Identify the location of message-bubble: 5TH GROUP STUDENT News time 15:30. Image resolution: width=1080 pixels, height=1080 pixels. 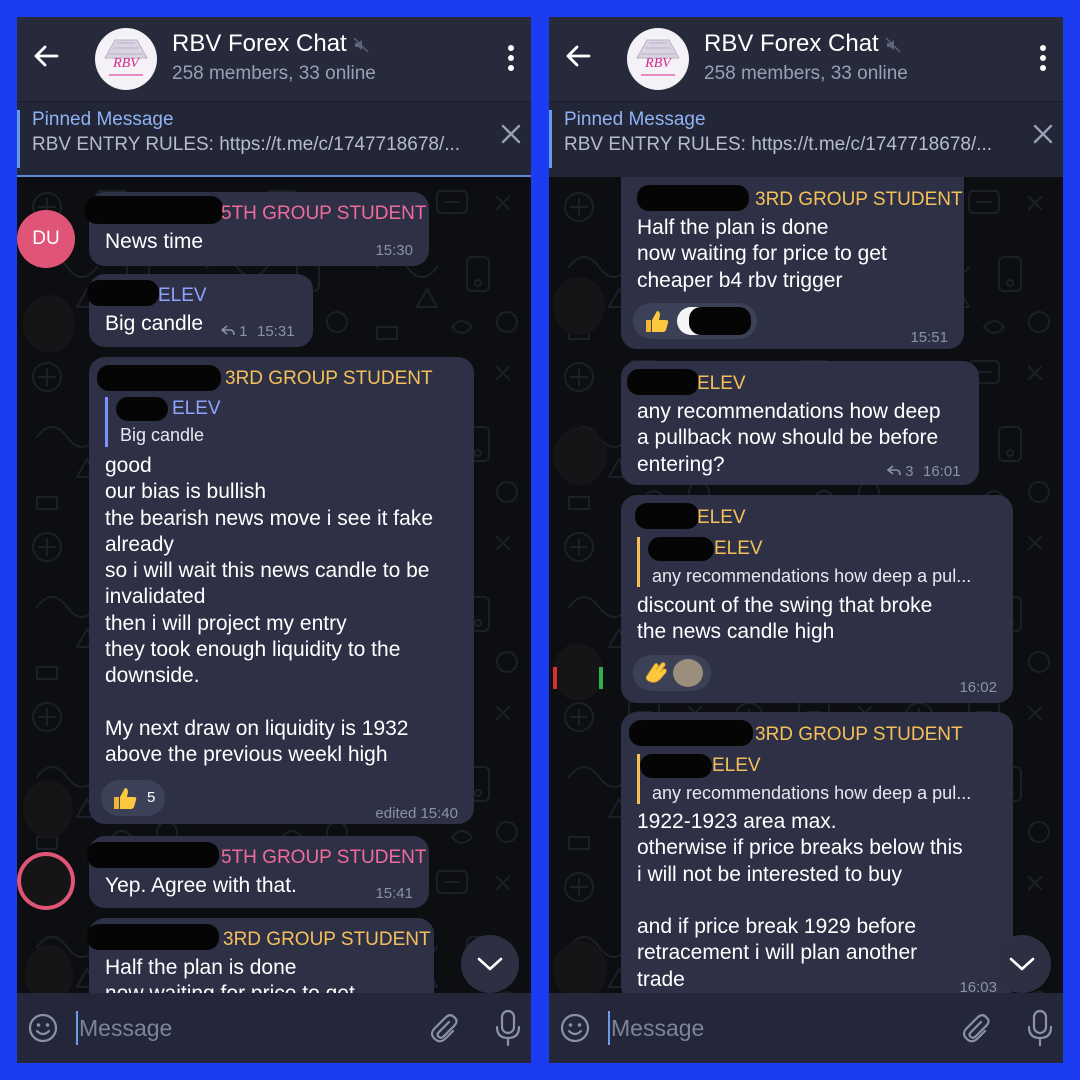
(257, 229).